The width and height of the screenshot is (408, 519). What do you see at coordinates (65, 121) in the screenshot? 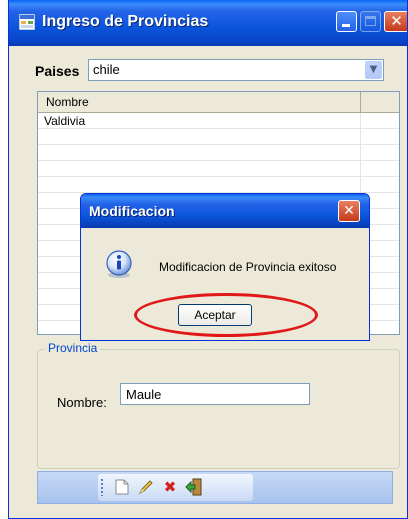
I see `row-cell-nombre: Valdivia` at bounding box center [65, 121].